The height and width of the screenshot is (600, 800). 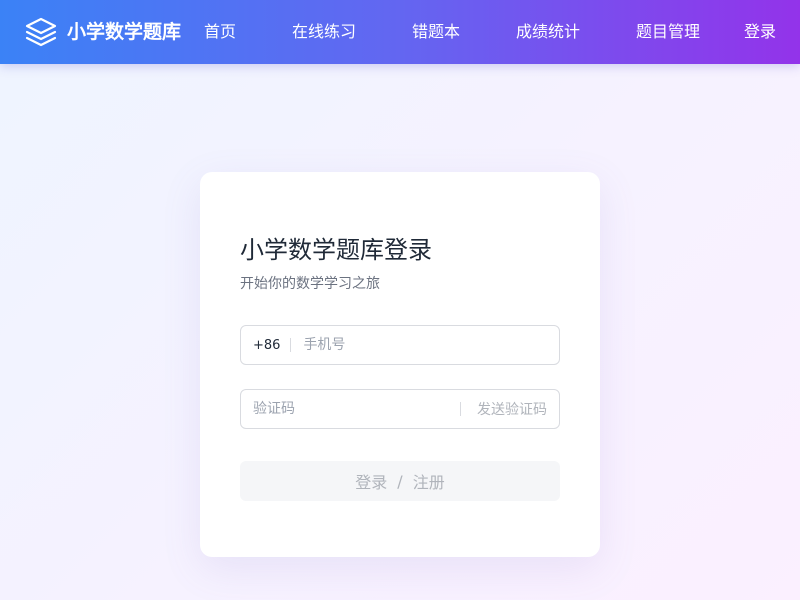 I want to click on login-subtitle: 开始你的数学学习之旅, so click(x=310, y=284).